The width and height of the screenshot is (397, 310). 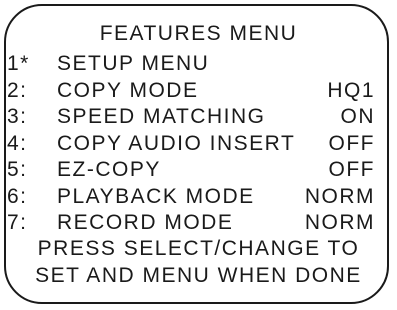 I want to click on menu-item-label: COPY MODE, so click(x=128, y=90).